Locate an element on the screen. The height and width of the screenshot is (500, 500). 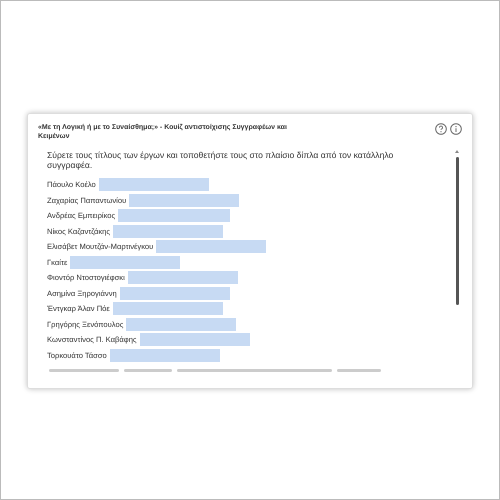
info-icon is located at coordinates (456, 129).